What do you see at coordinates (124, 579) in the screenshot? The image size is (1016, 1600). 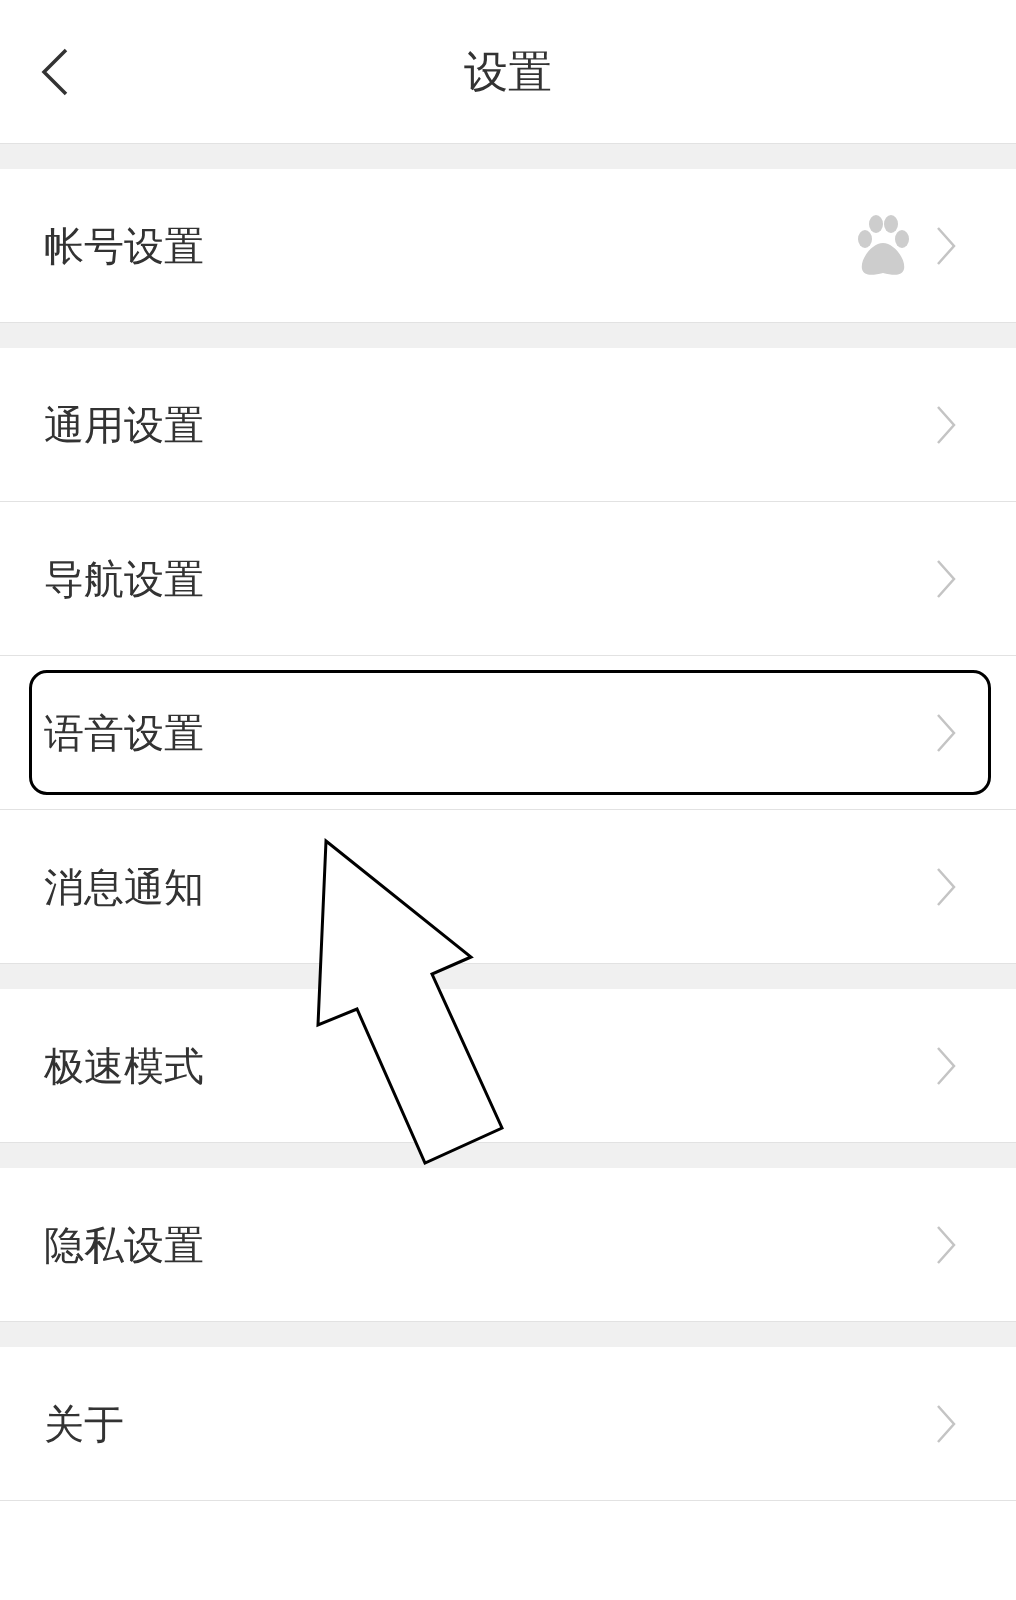 I see `row-label: 导航设置` at bounding box center [124, 579].